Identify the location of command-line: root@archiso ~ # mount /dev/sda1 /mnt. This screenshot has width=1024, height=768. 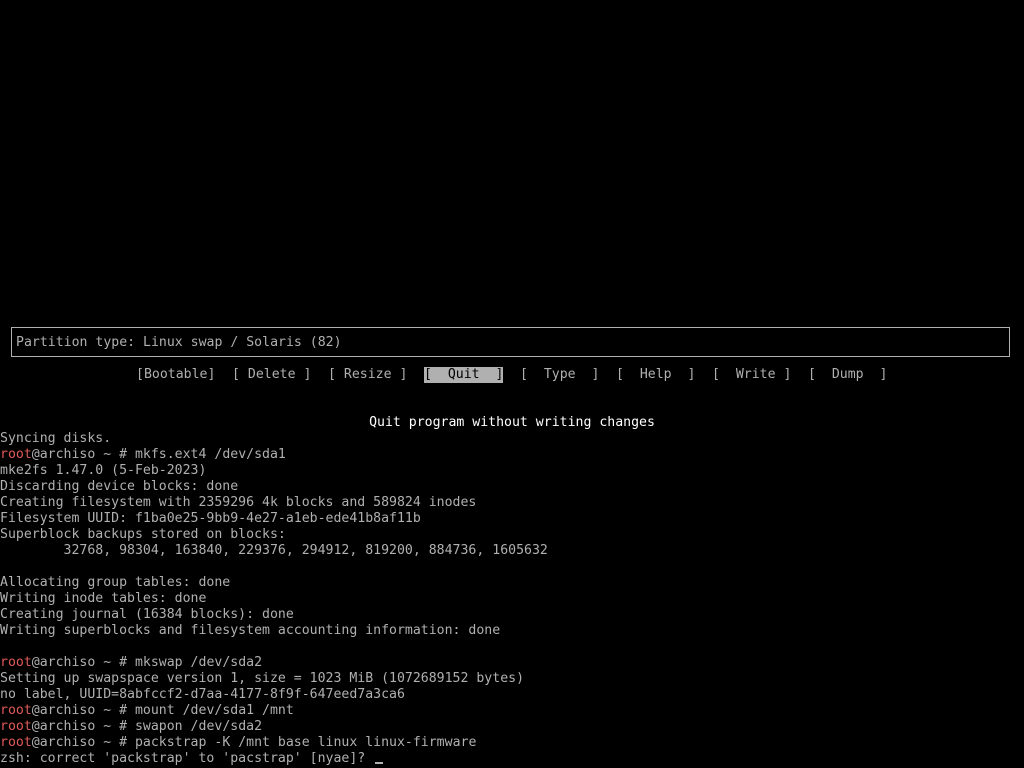
(147, 711).